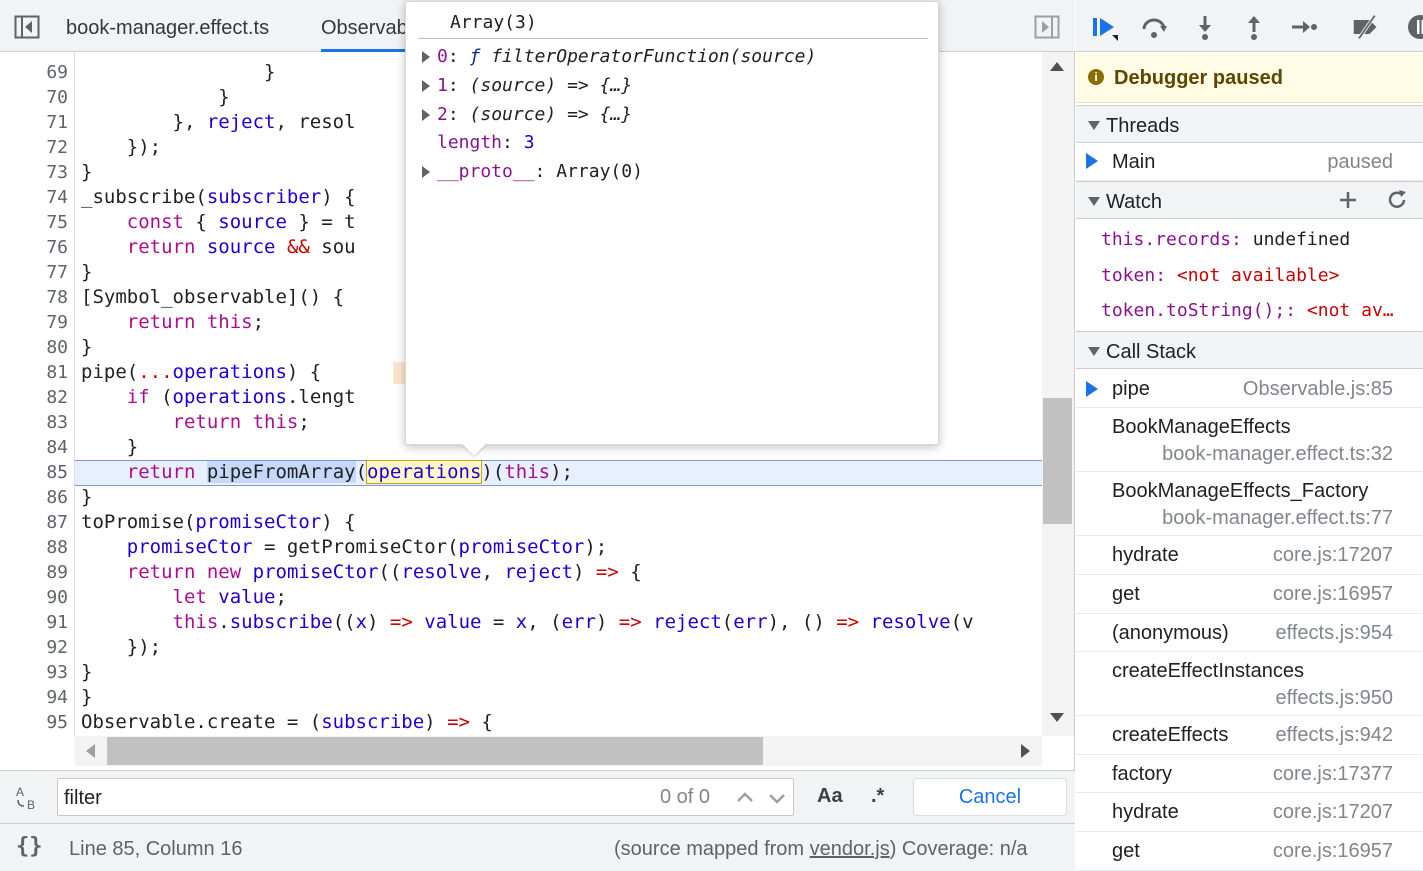  What do you see at coordinates (29, 846) in the screenshot?
I see `pretty-print-button: {}` at bounding box center [29, 846].